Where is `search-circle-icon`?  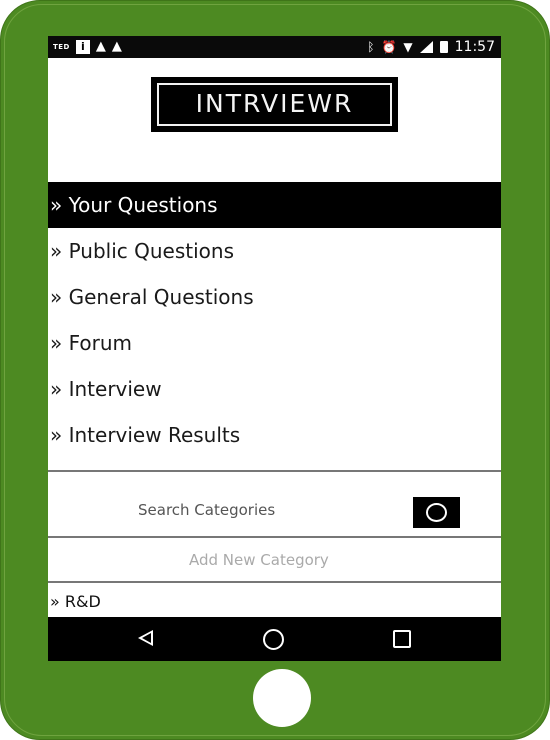
search-circle-icon is located at coordinates (436, 512).